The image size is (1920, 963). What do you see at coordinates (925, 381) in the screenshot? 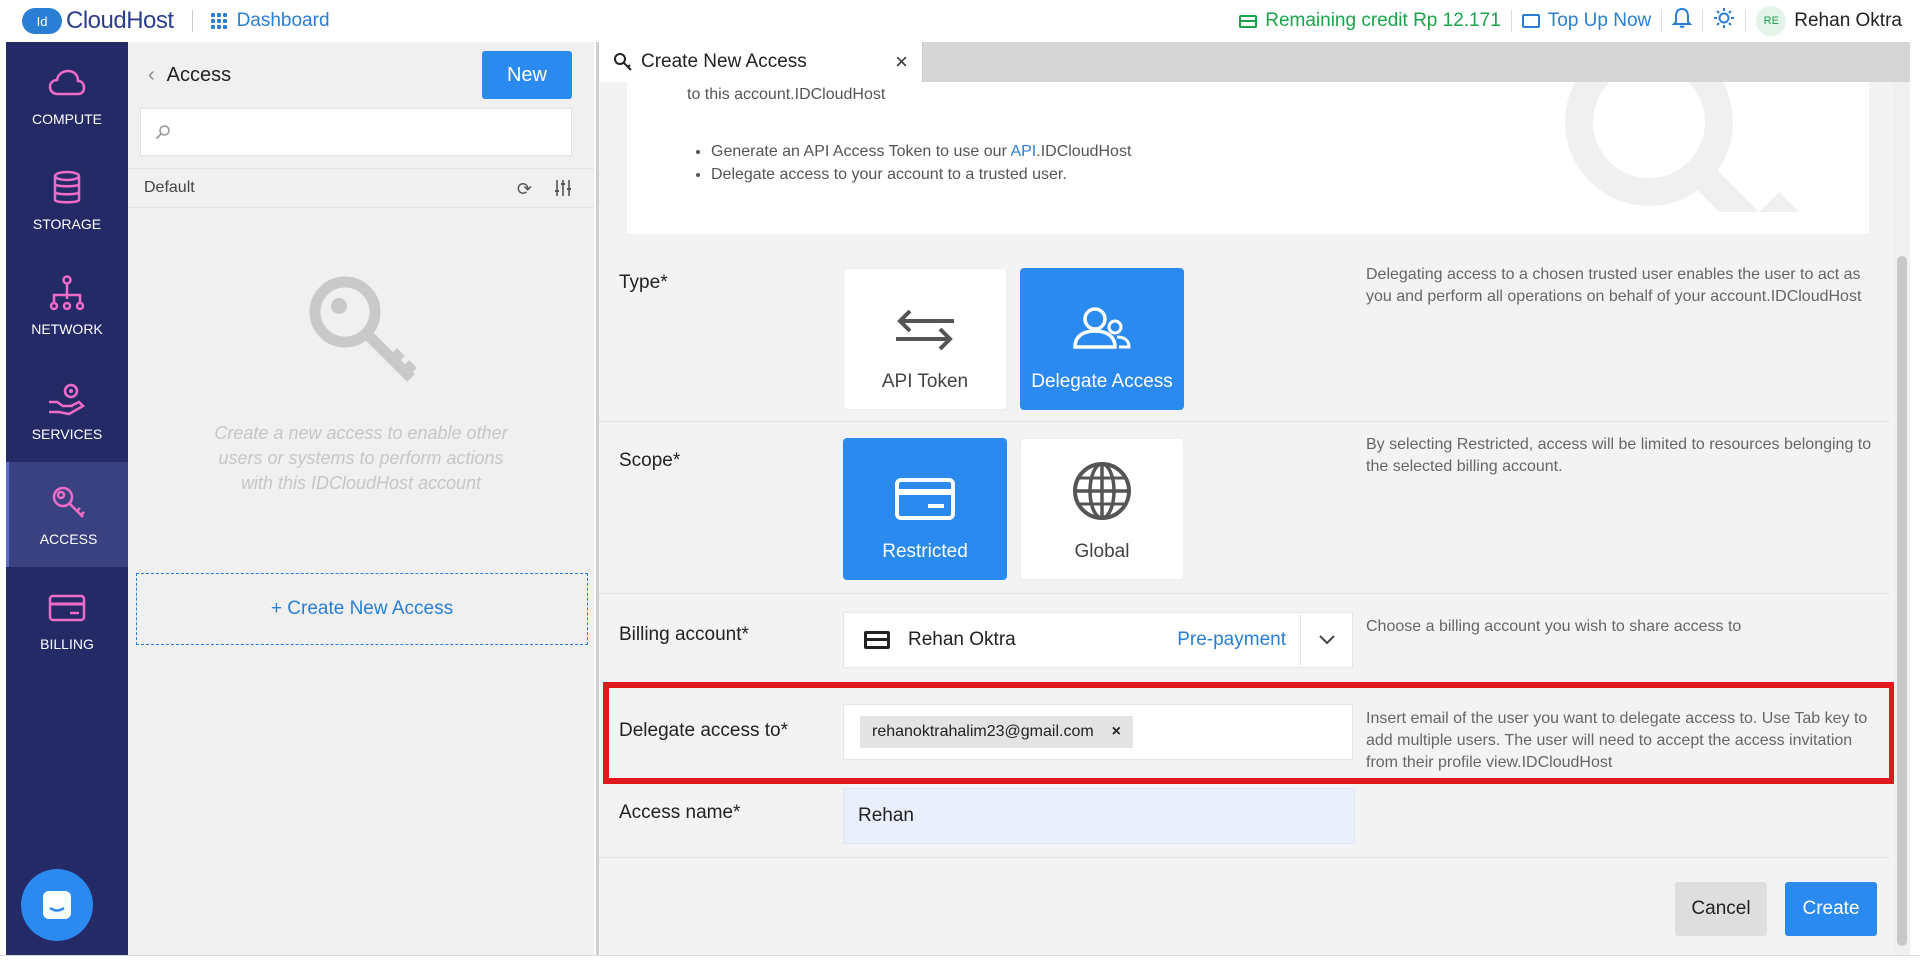
I see `tile-label: API Token` at bounding box center [925, 381].